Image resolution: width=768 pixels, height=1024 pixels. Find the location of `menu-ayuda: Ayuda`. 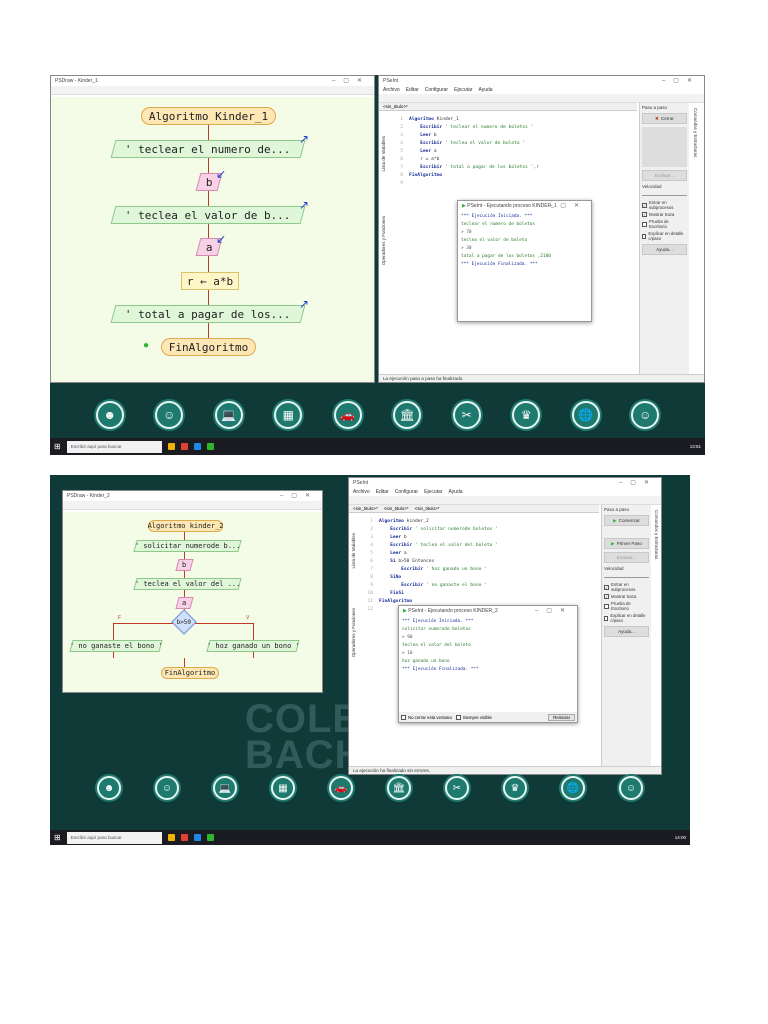

menu-ayuda: Ayuda is located at coordinates (485, 90).